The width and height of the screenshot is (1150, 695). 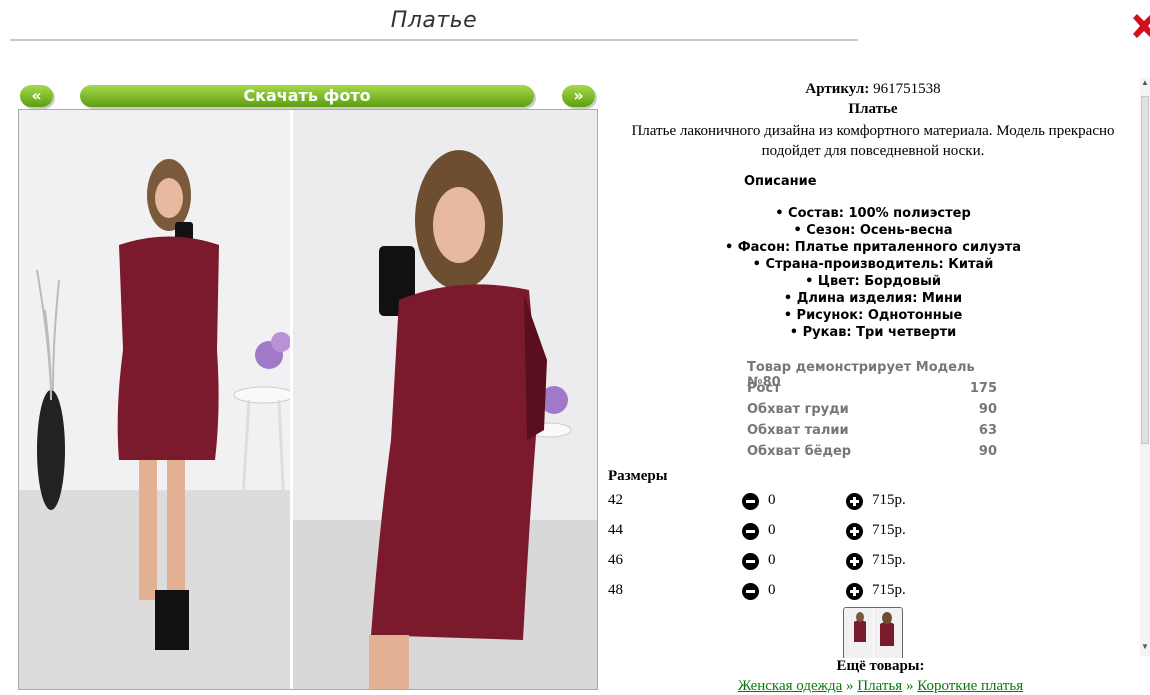 I want to click on spec-item: • Длина изделия: Мини, so click(x=873, y=298).